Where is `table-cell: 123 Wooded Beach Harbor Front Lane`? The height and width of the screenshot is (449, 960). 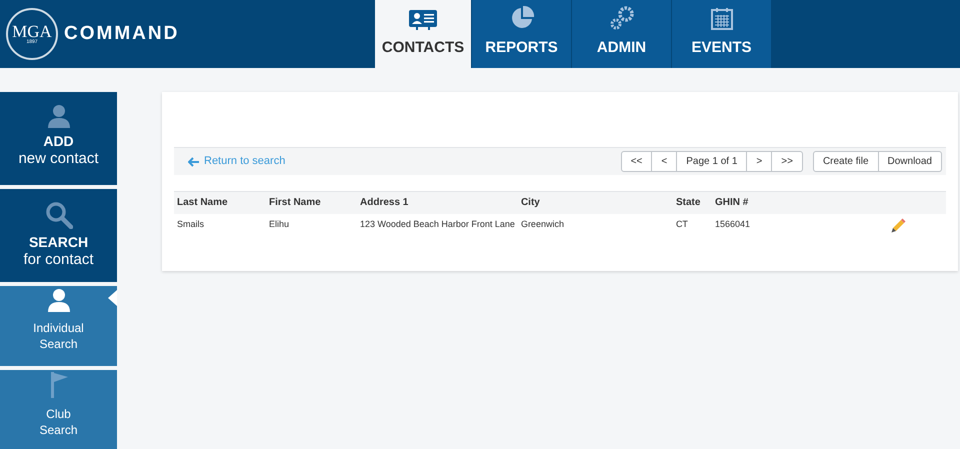 table-cell: 123 Wooded Beach Harbor Front Lane is located at coordinates (437, 223).